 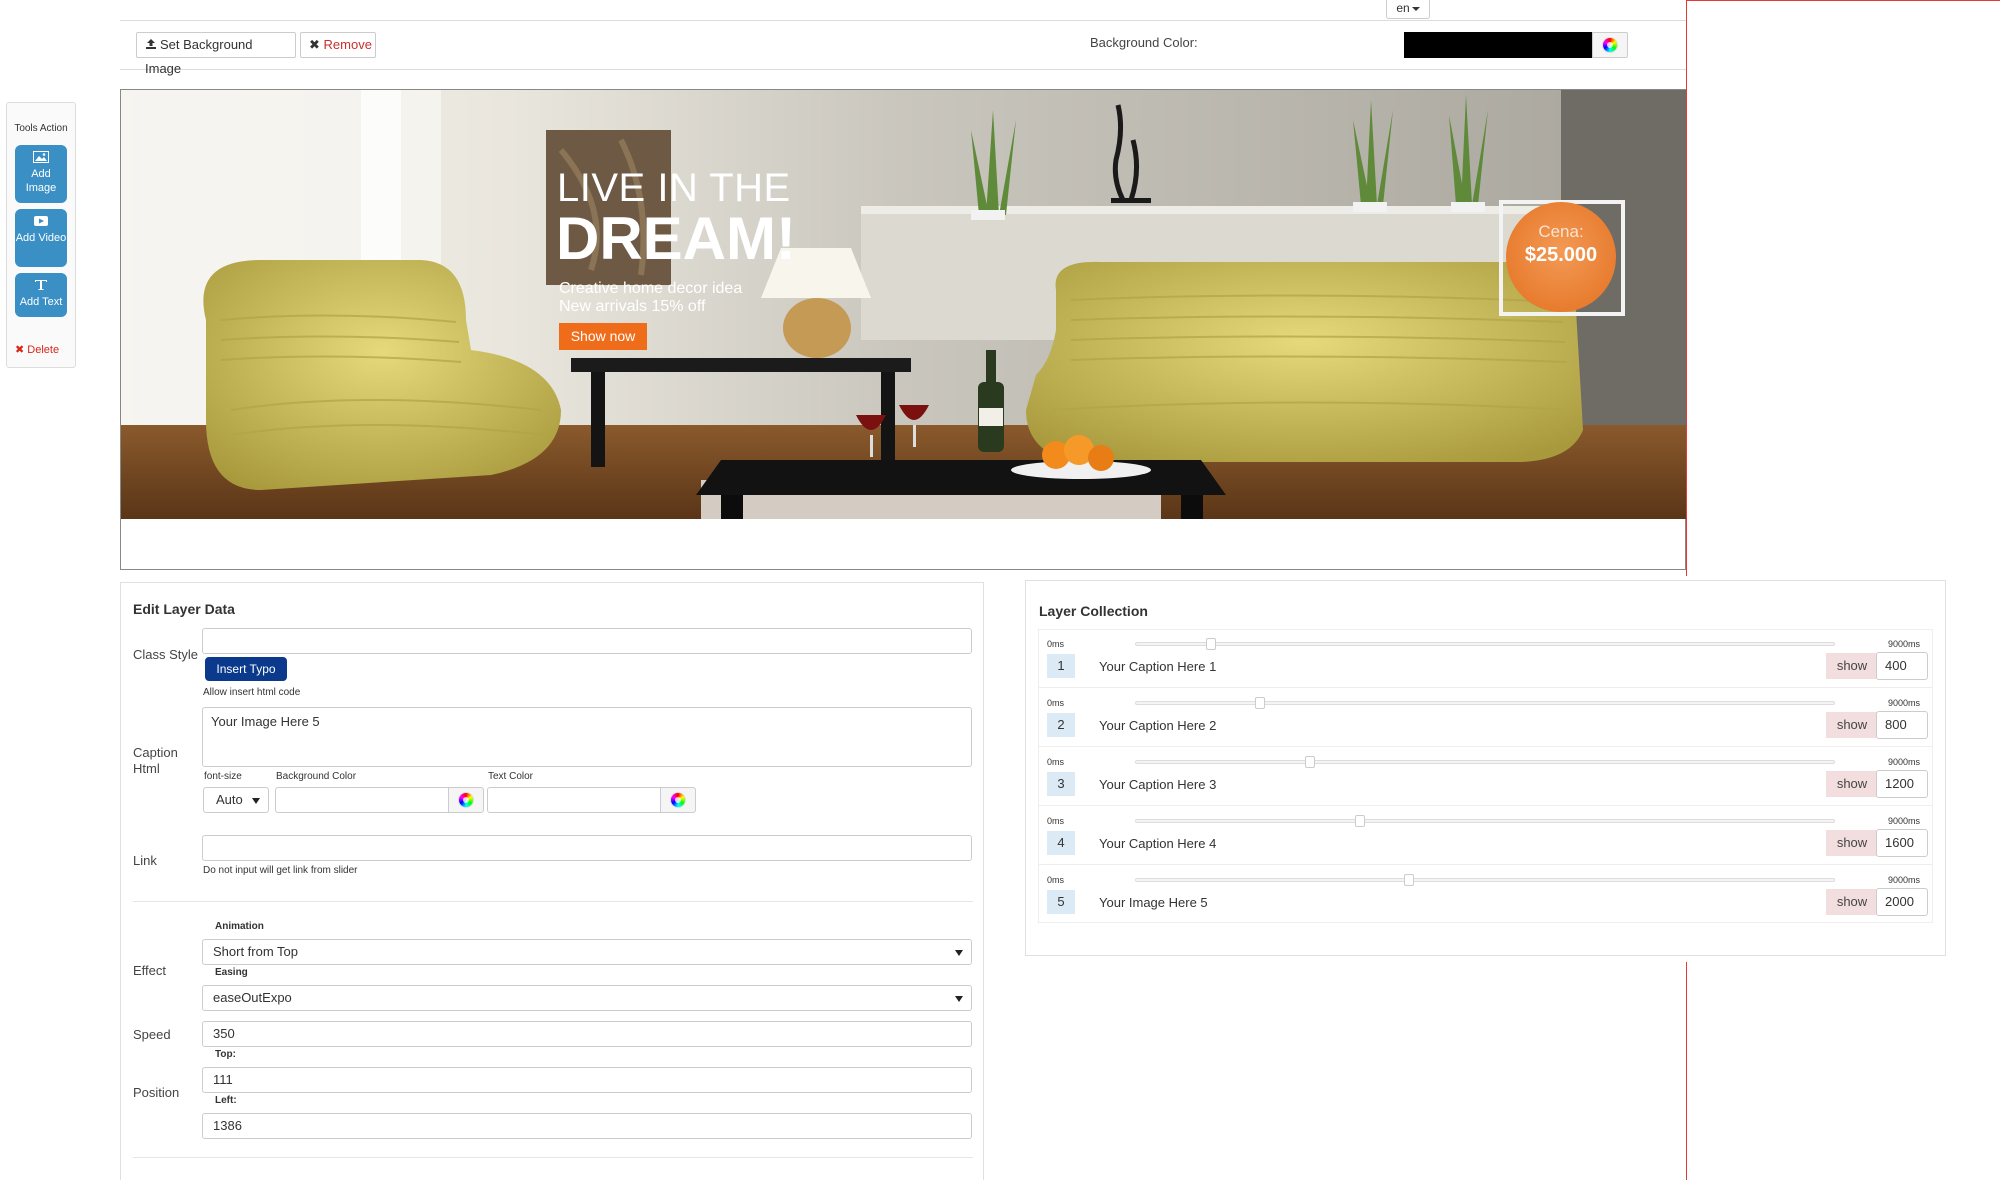 What do you see at coordinates (574, 800) in the screenshot?
I see `caption-text-color-input` at bounding box center [574, 800].